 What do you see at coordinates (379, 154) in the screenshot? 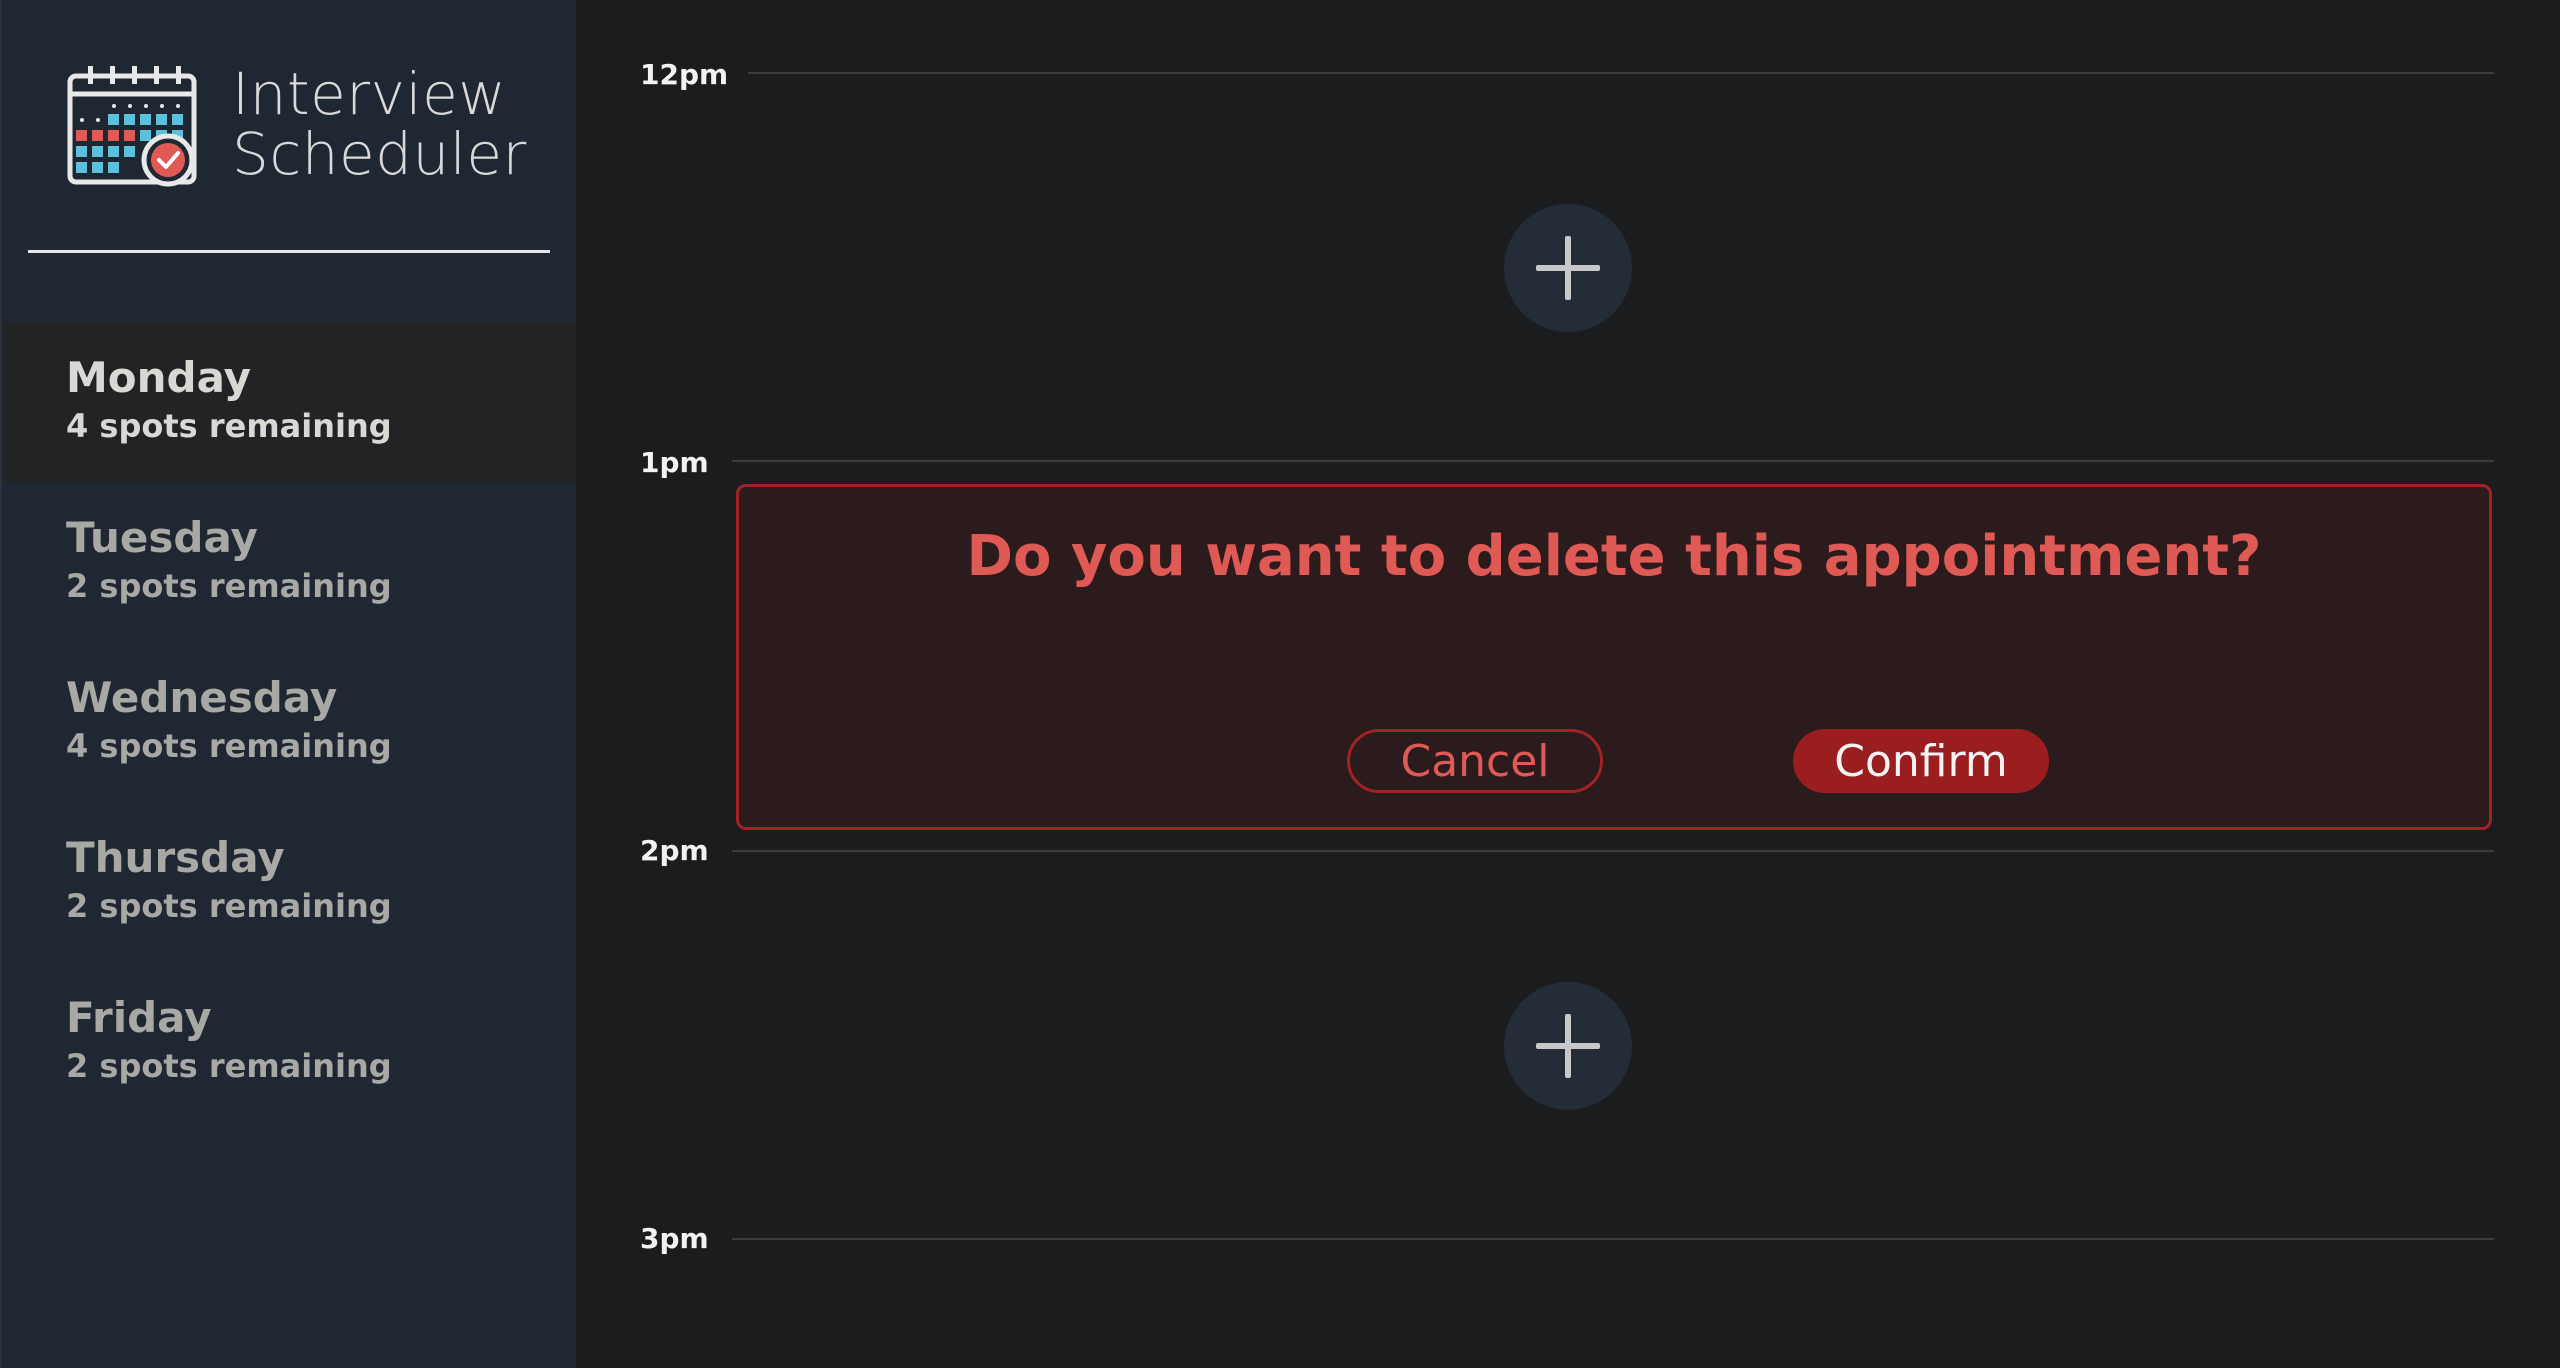
I see `app-title-line2: Scheduler` at bounding box center [379, 154].